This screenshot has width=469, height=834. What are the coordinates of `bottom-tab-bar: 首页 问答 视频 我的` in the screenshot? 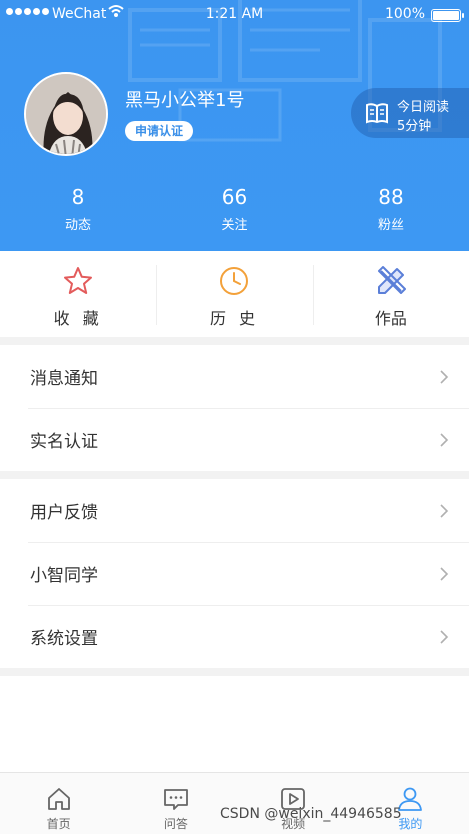 It's located at (234, 803).